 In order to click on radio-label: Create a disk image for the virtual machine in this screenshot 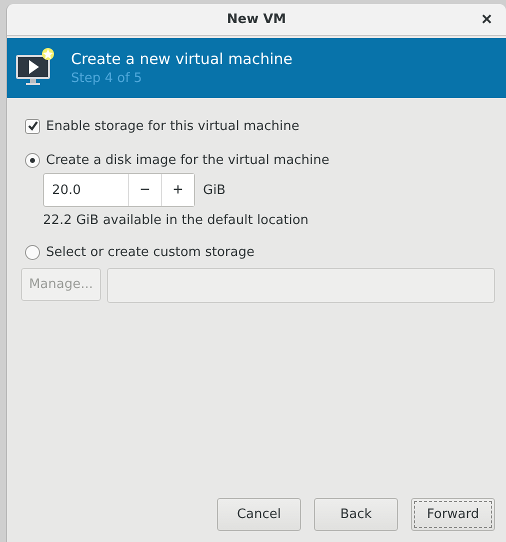, I will do `click(188, 160)`.